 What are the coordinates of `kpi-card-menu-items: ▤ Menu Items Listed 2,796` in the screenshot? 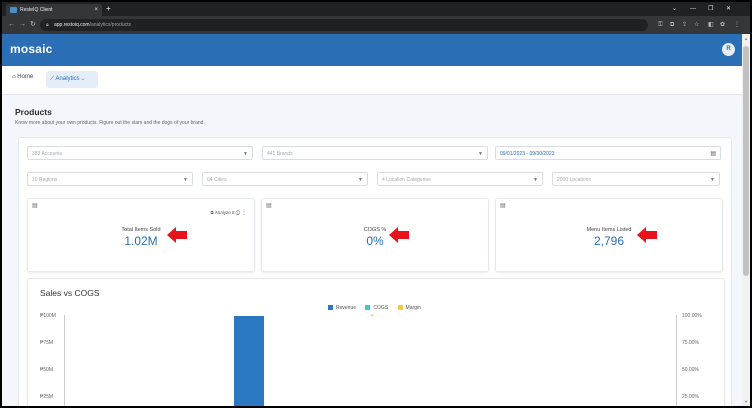 It's located at (609, 235).